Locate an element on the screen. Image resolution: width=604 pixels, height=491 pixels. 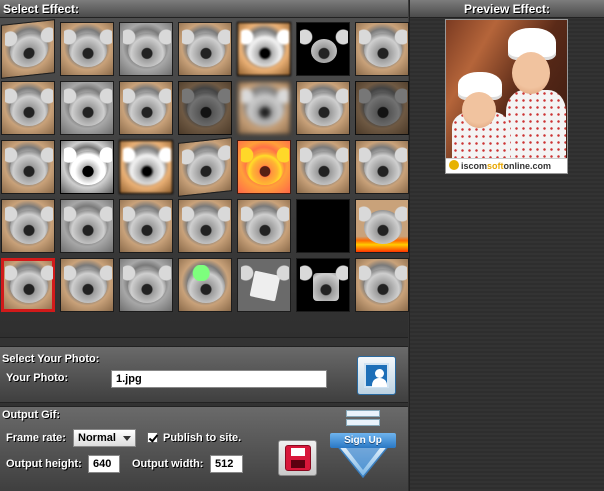
output-height-input: 640 is located at coordinates (104, 464).